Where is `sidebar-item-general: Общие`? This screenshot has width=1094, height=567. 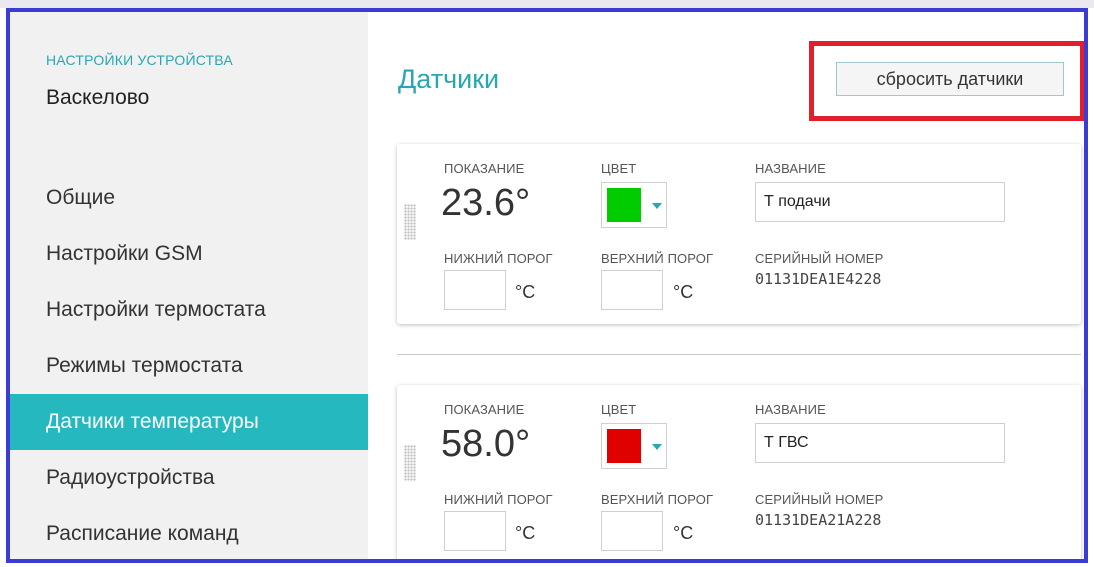
sidebar-item-general: Общие is located at coordinates (189, 198).